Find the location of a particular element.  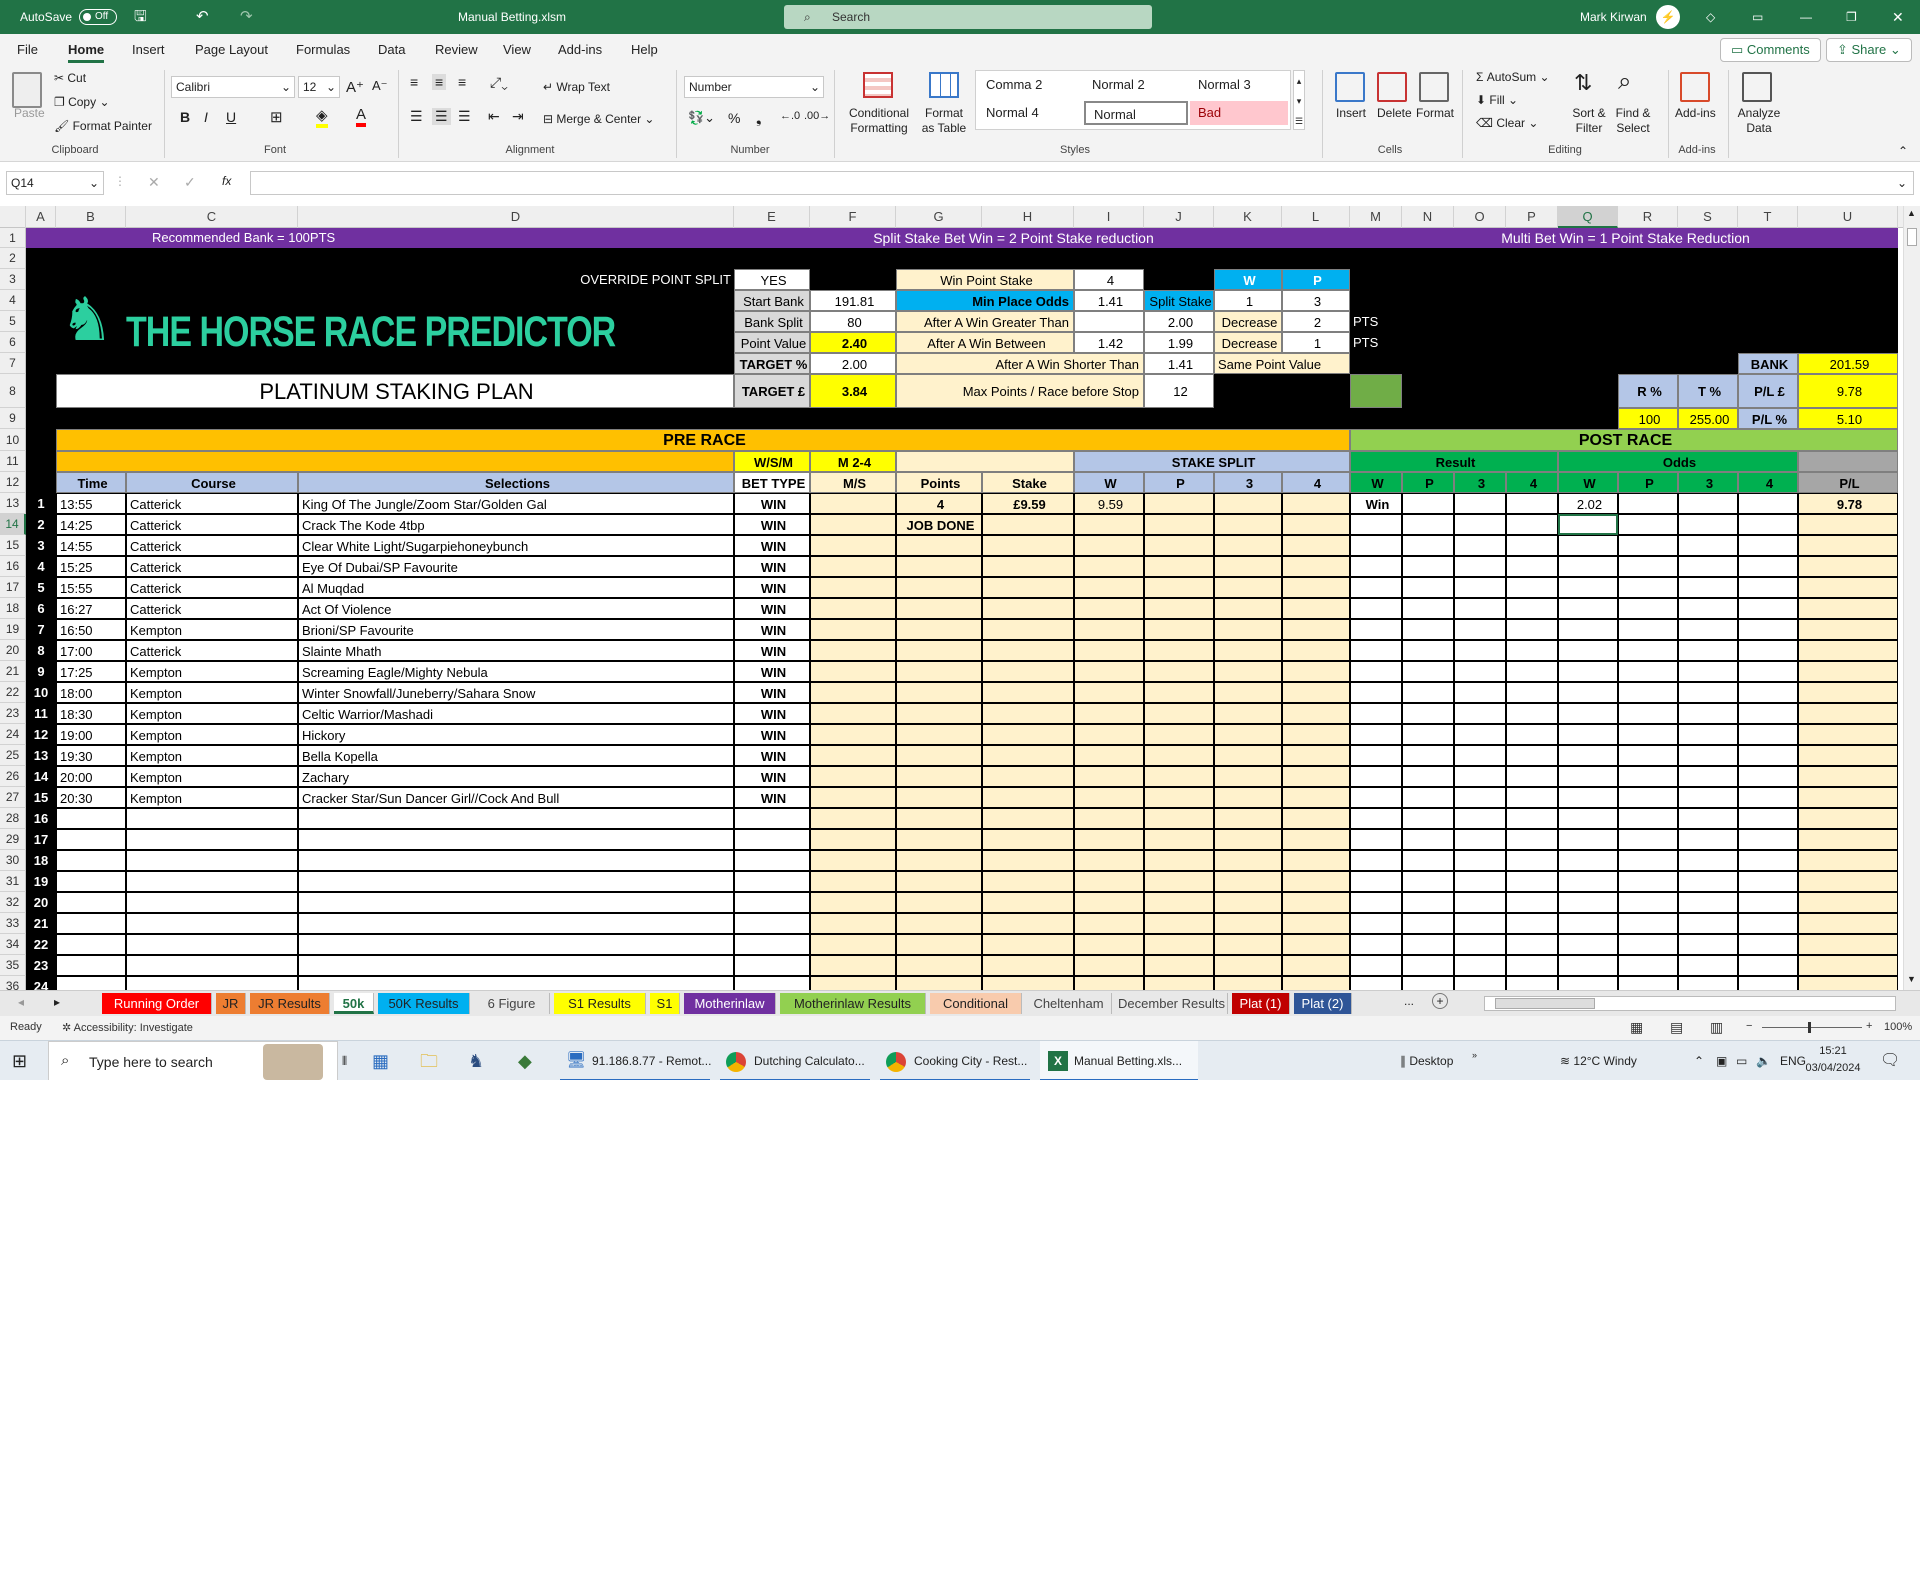

style-normal-4: Normal 4 is located at coordinates (1030, 113).